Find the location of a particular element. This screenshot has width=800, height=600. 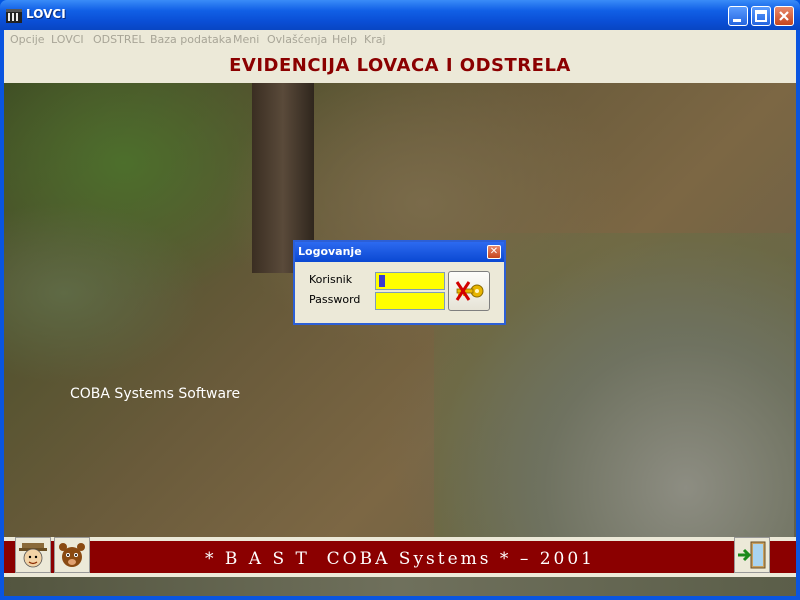

window-frame-right is located at coordinates (798, 315).